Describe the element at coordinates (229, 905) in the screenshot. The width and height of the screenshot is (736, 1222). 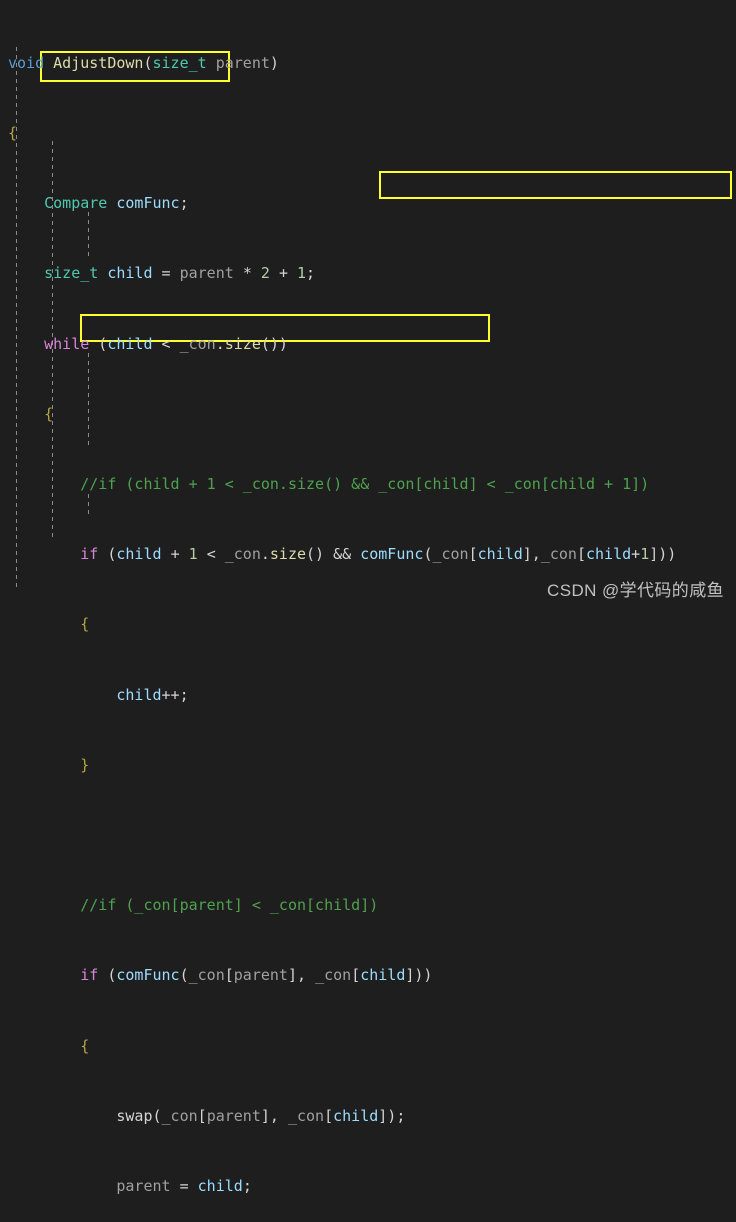
I see `code-line-13: //if (_con[parent] < _con[child])` at that location.